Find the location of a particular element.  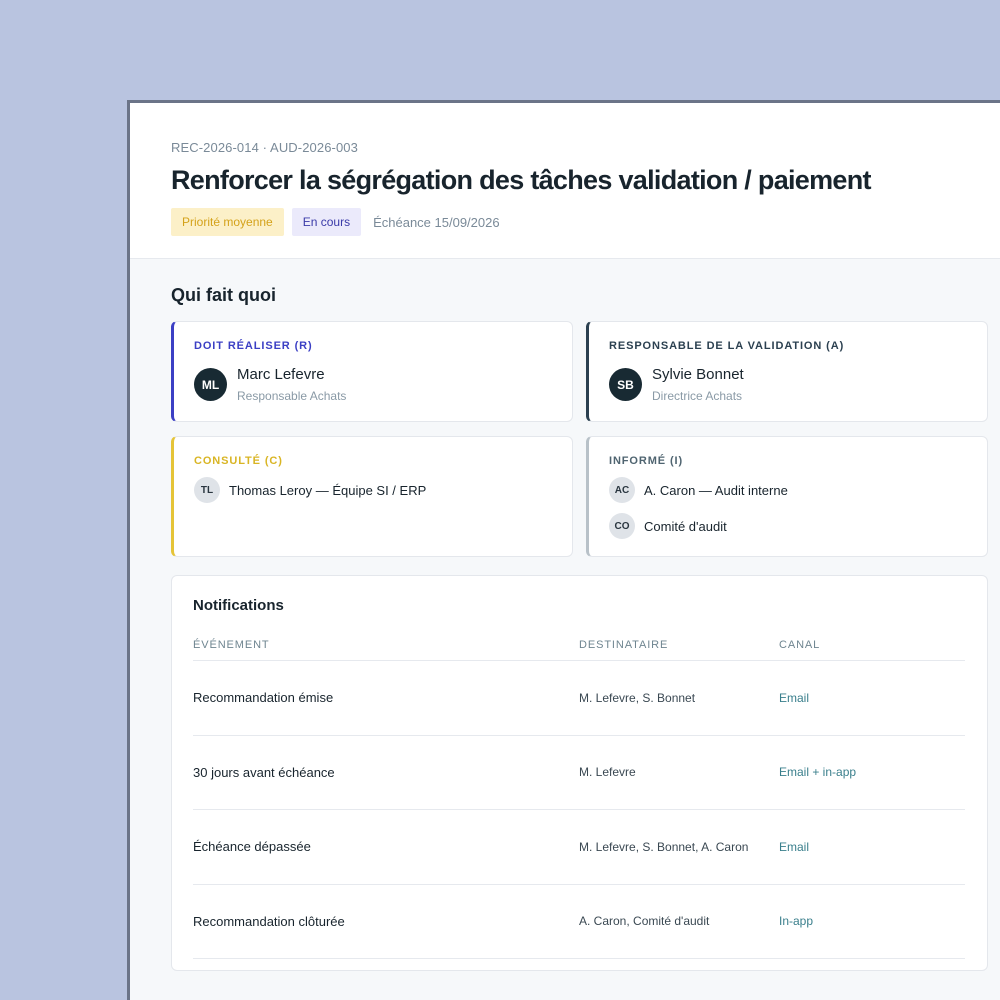

recipient-cell: M. Lefevre is located at coordinates (607, 772).